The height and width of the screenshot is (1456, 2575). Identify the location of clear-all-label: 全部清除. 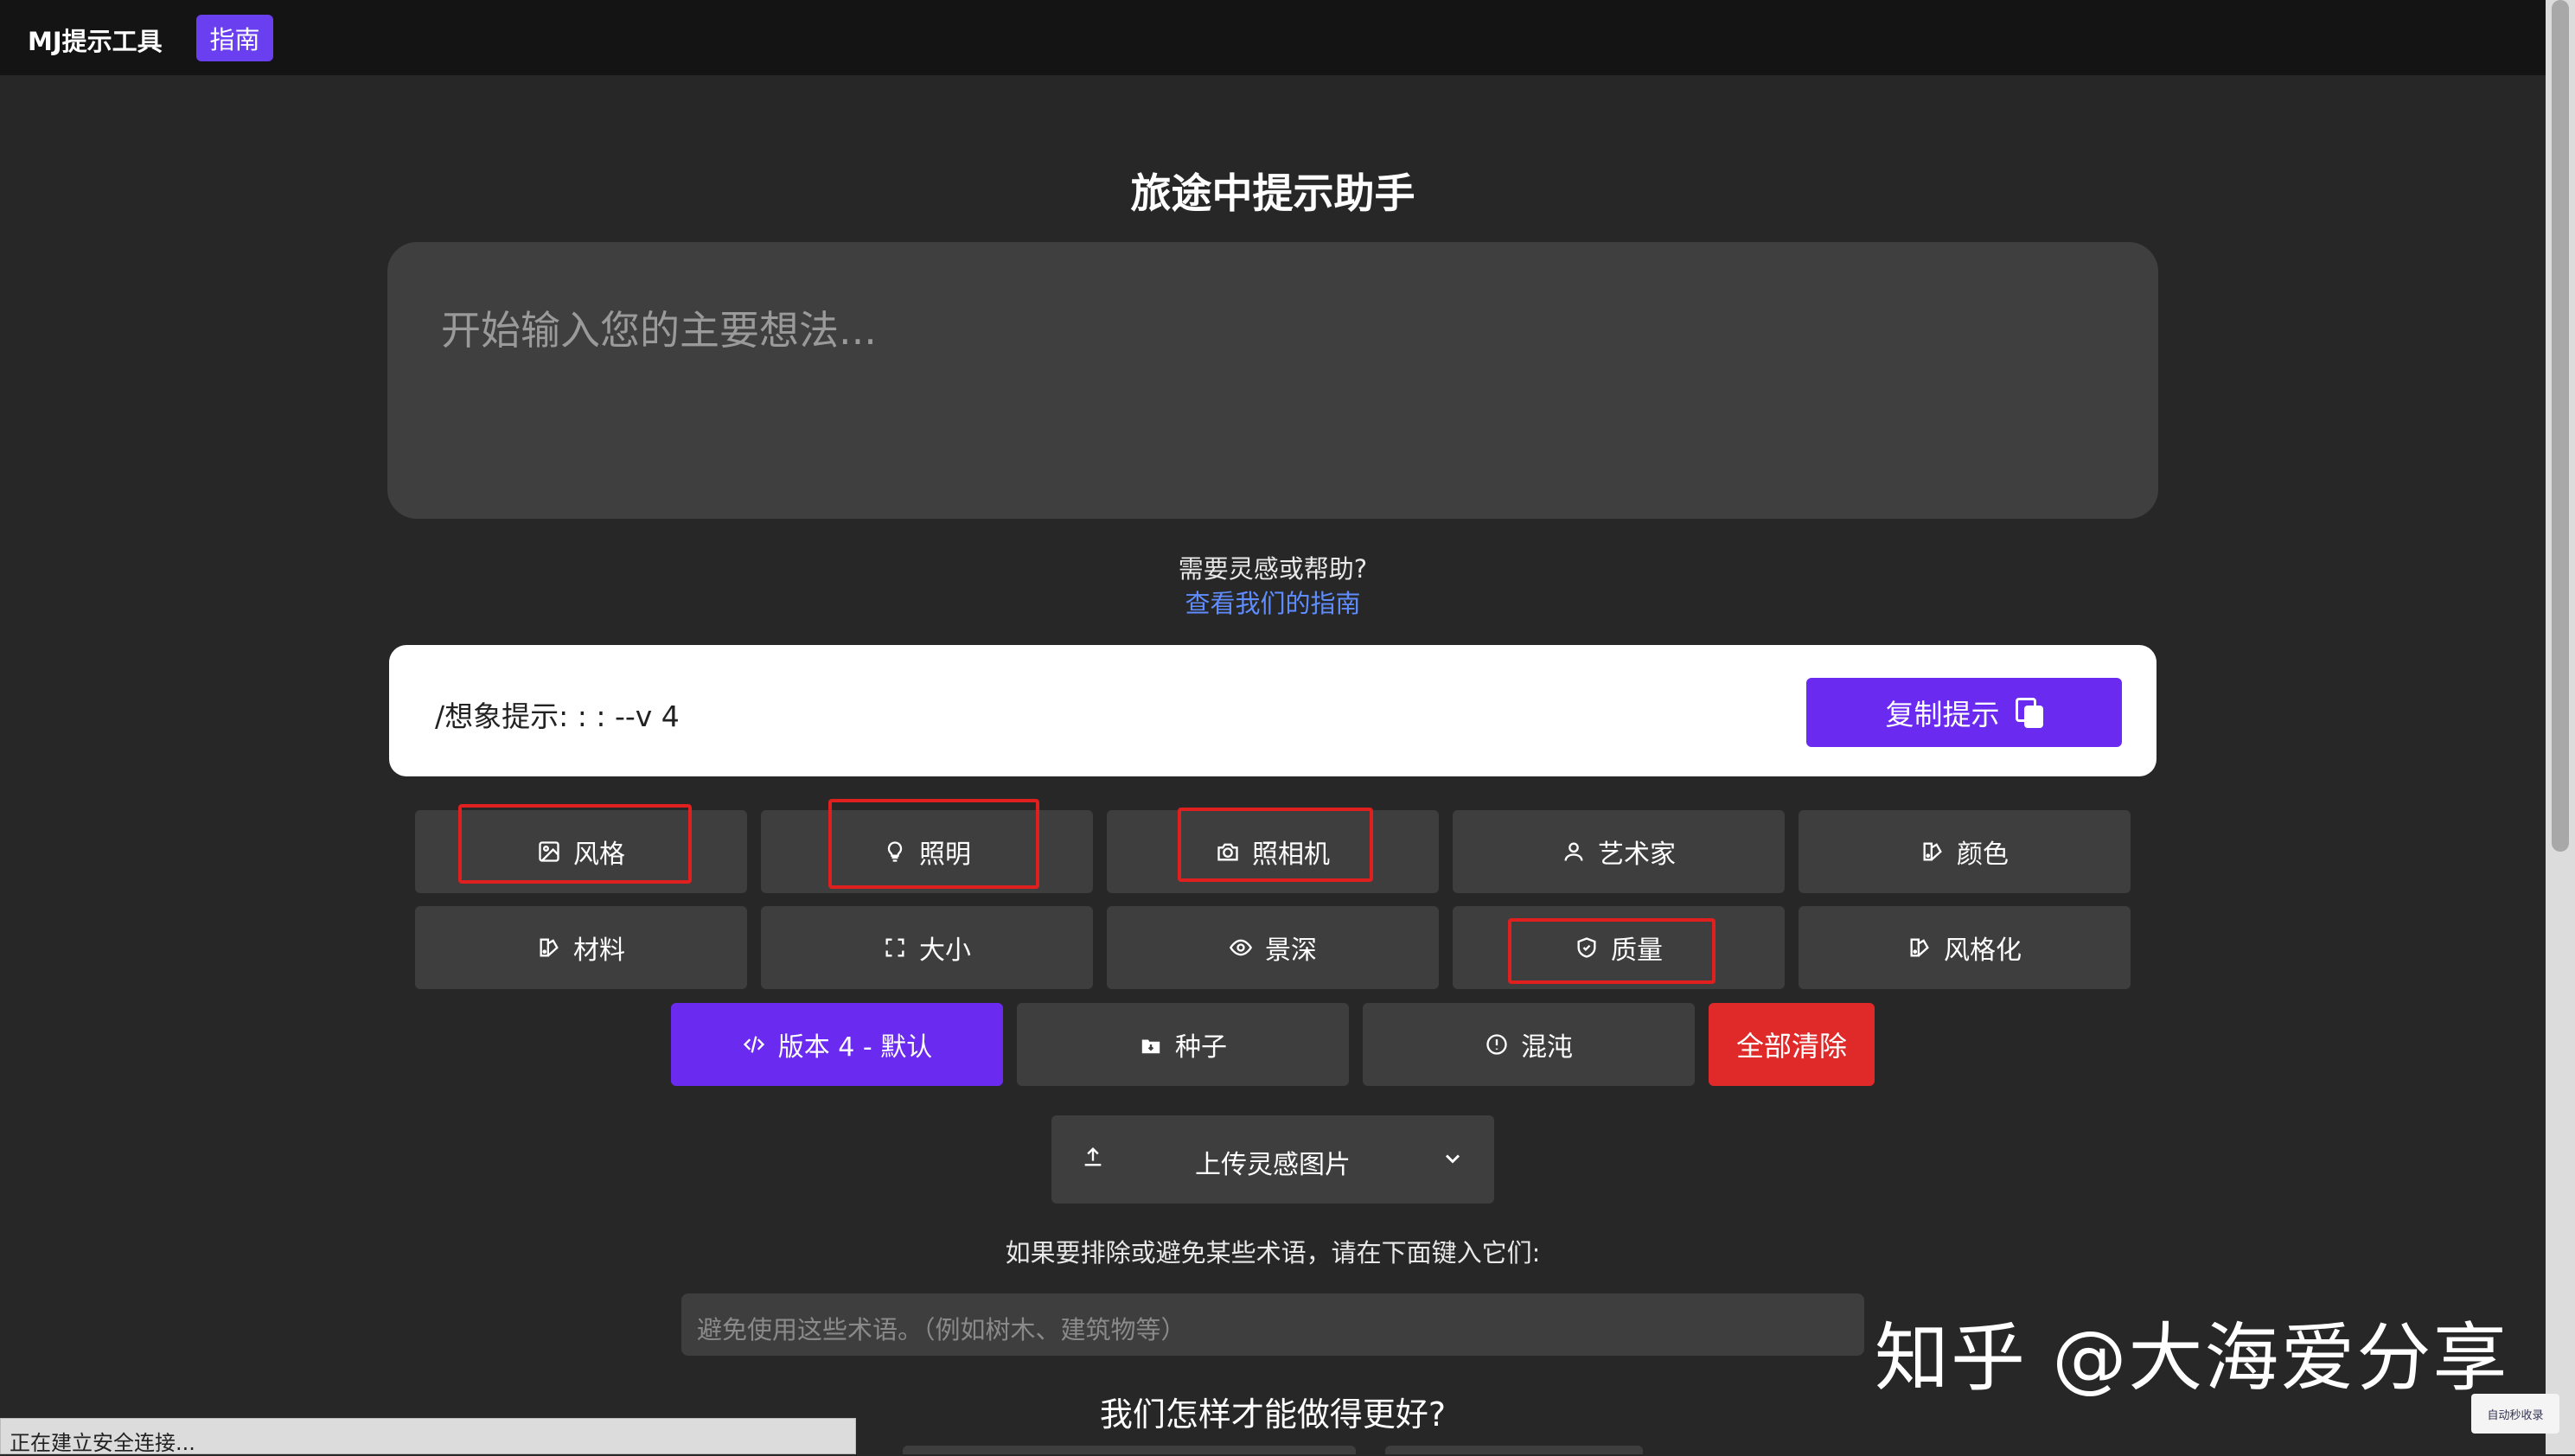
(1791, 1047).